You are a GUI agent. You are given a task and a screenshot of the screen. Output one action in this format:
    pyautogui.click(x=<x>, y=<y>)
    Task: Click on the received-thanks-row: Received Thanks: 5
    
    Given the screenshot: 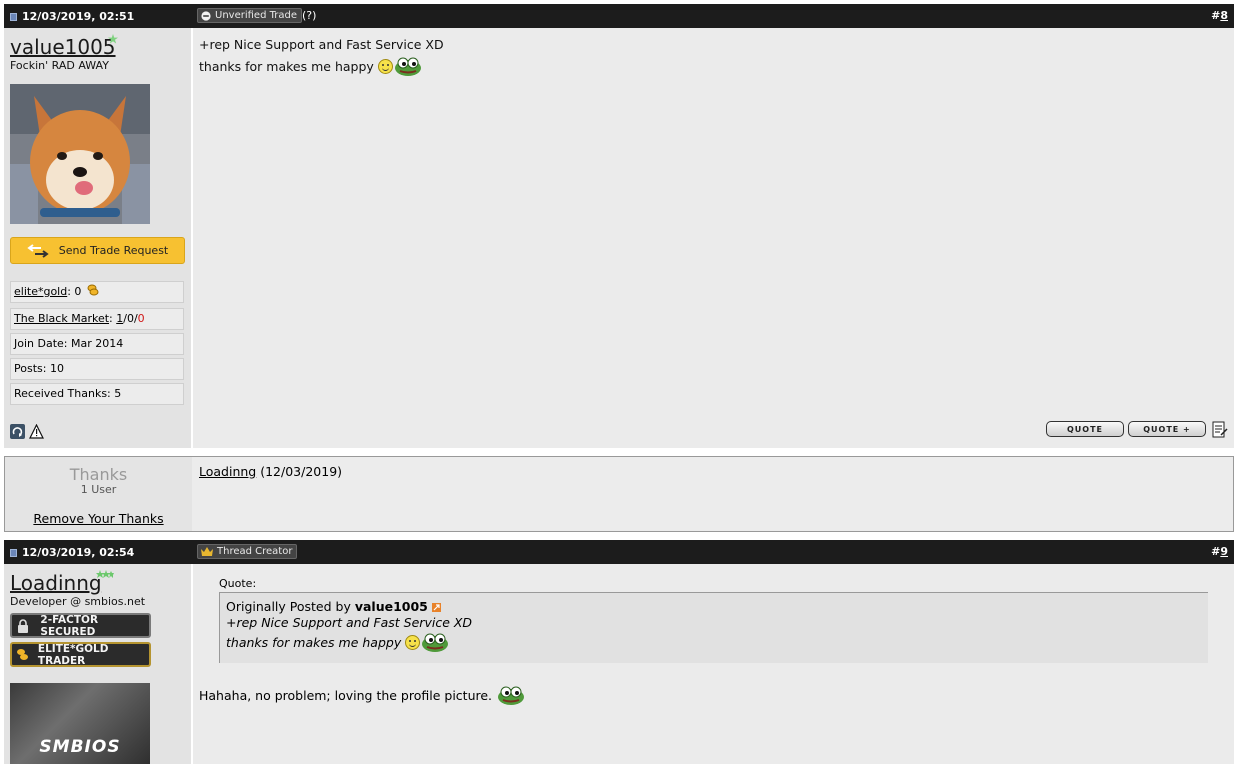 What is the action you would take?
    pyautogui.click(x=97, y=394)
    